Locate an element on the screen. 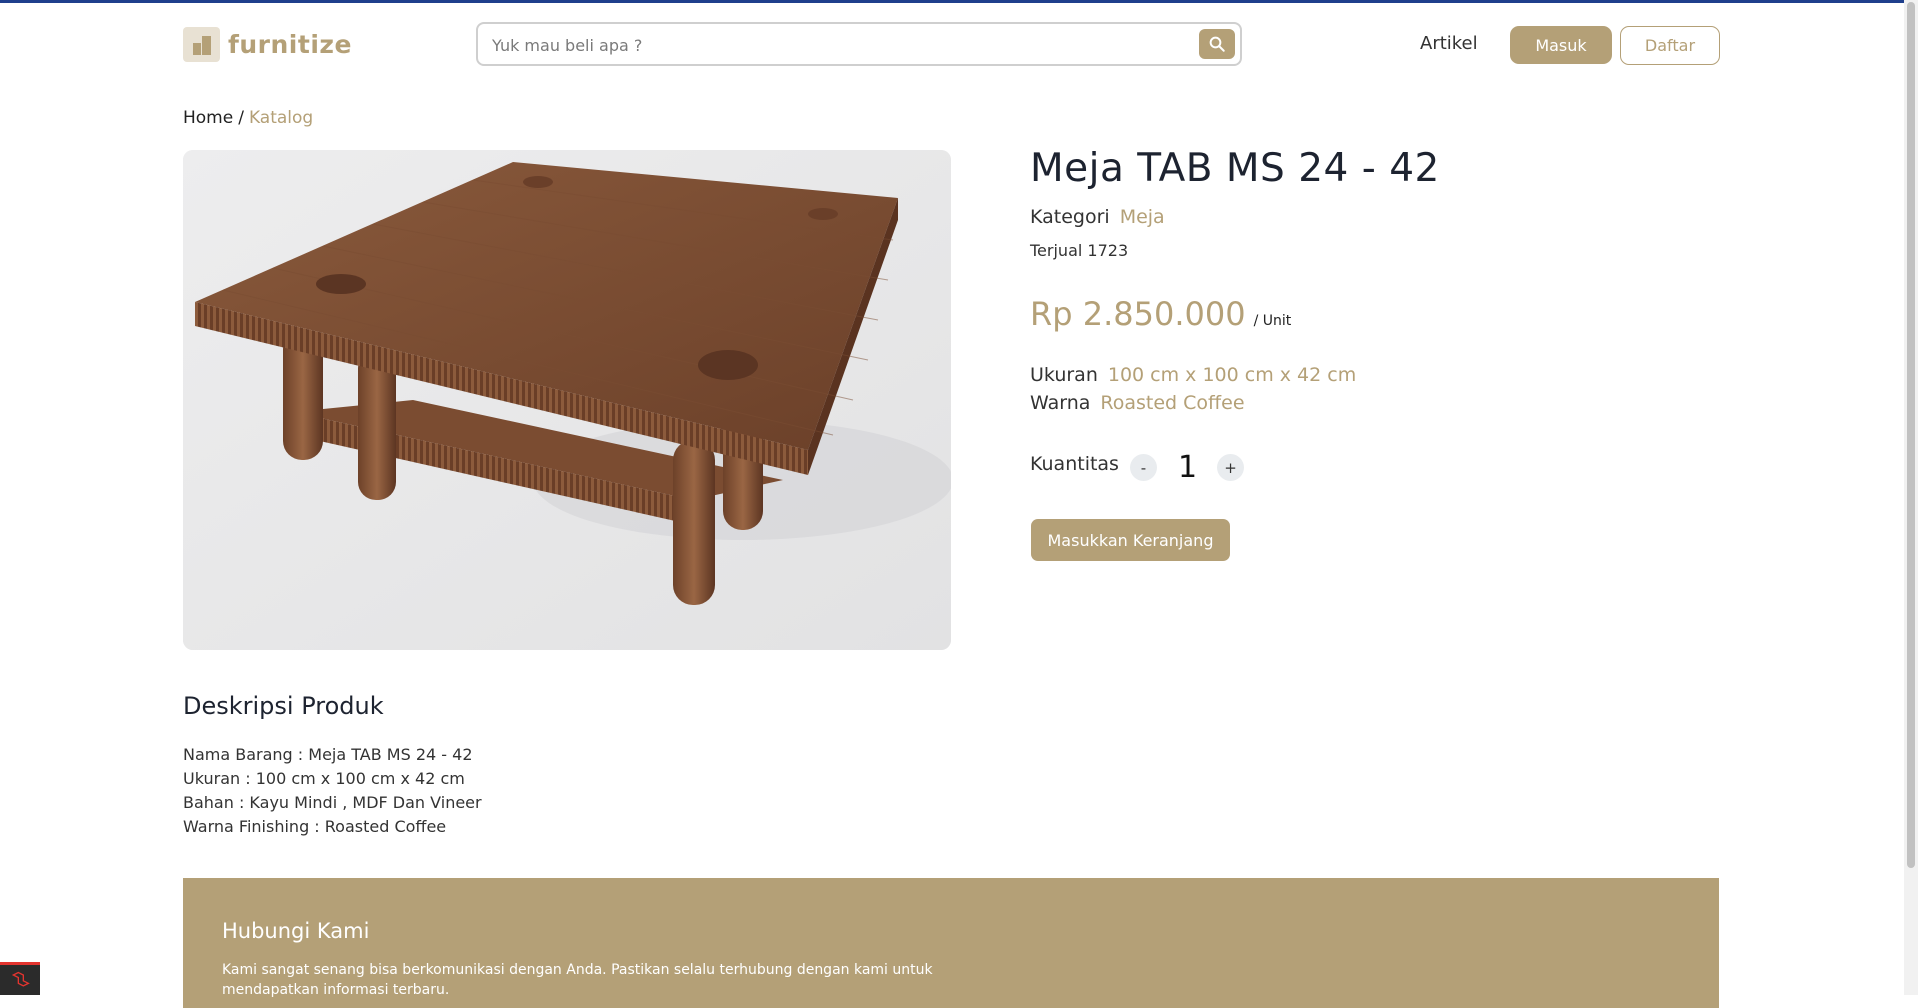 The width and height of the screenshot is (1918, 1008). page-scrollbar is located at coordinates (1911, 497).